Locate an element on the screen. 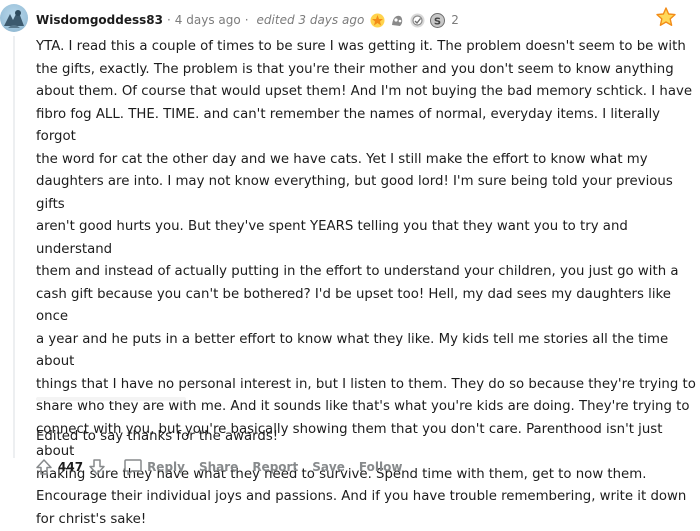 The width and height of the screenshot is (700, 531). username: Wisdomgoddess83 is located at coordinates (99, 20).